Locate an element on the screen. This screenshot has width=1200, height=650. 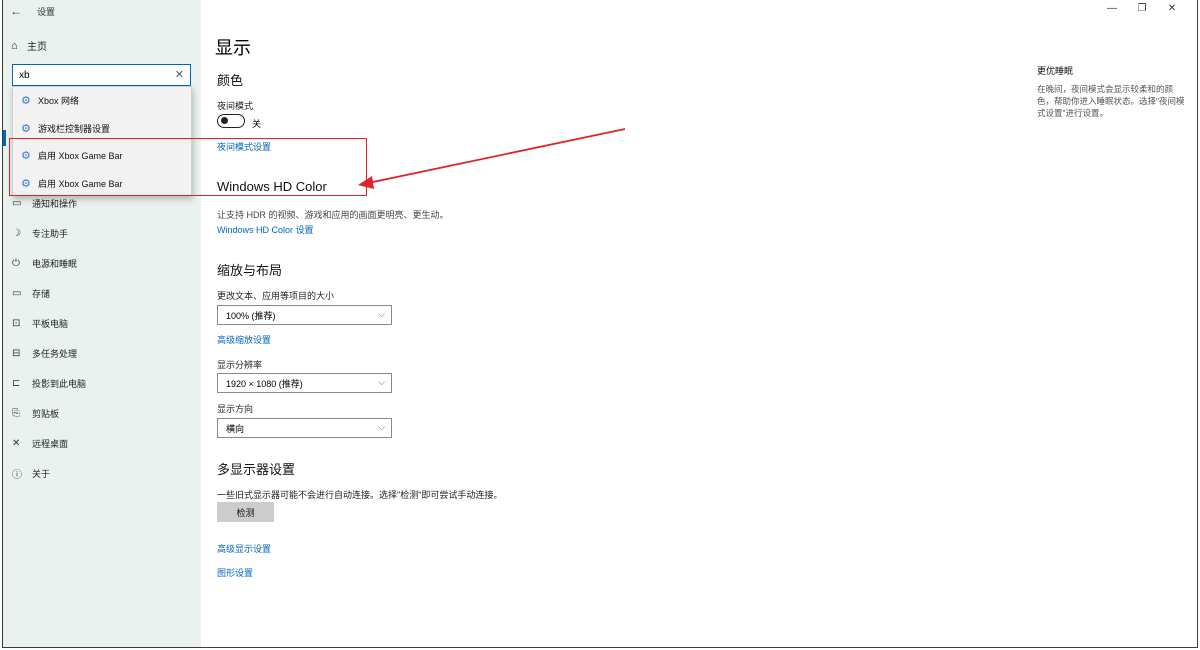
night-mode-state: 关 is located at coordinates (257, 124).